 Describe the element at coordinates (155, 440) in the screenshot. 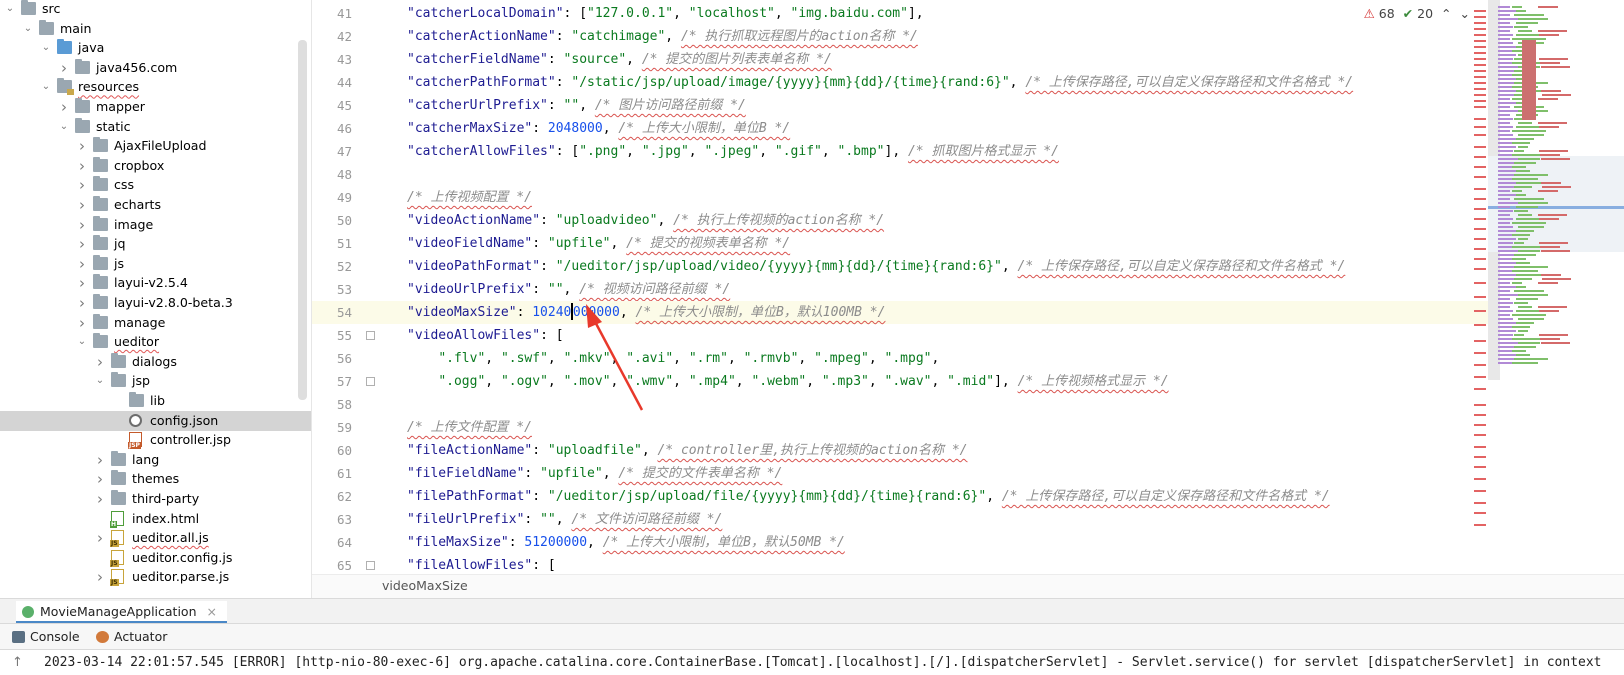

I see `tree-item: JSP controller.jsp` at that location.